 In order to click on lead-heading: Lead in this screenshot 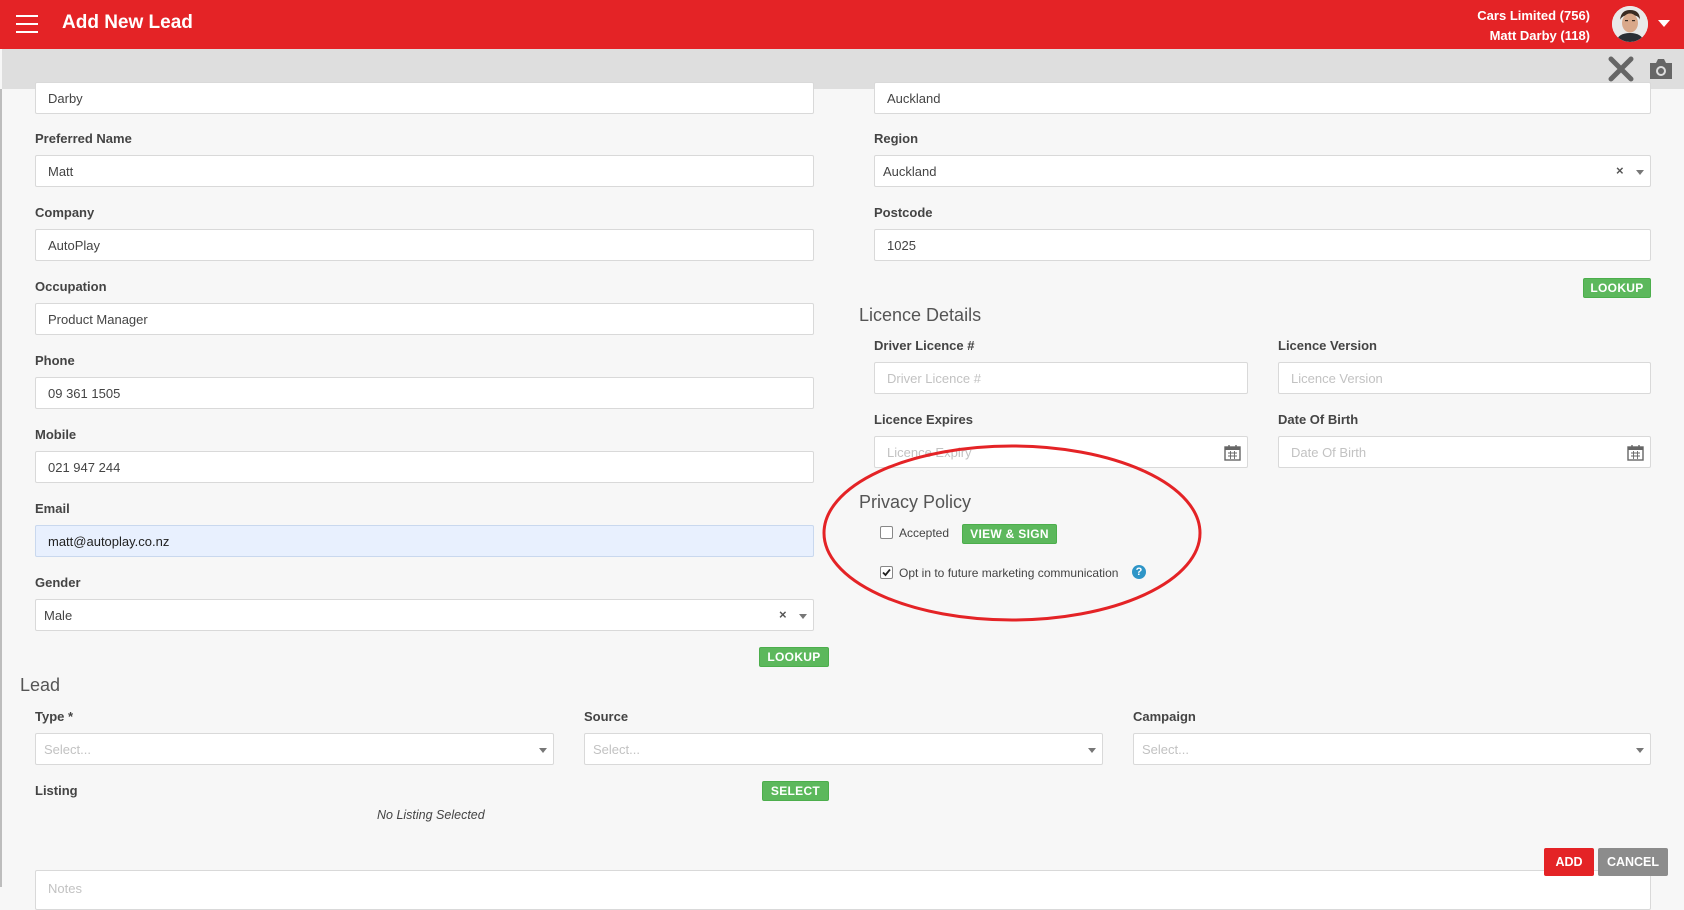, I will do `click(40, 685)`.